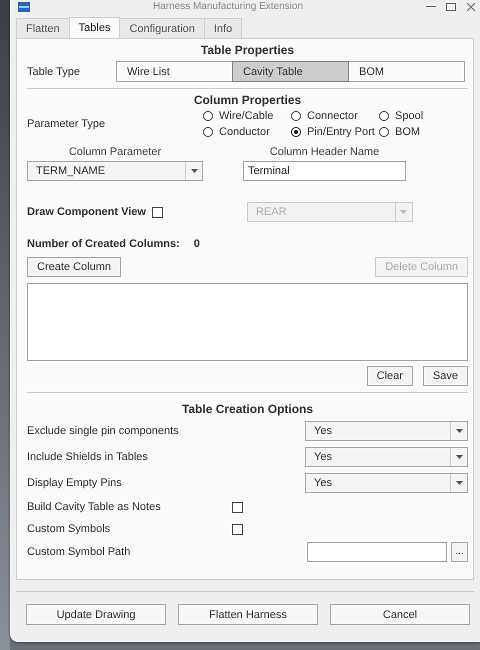 The height and width of the screenshot is (650, 480). I want to click on tab: Flatten, so click(43, 28).